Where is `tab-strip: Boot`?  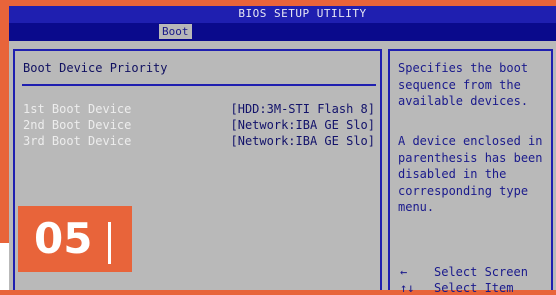
tab-strip: Boot is located at coordinates (282, 32).